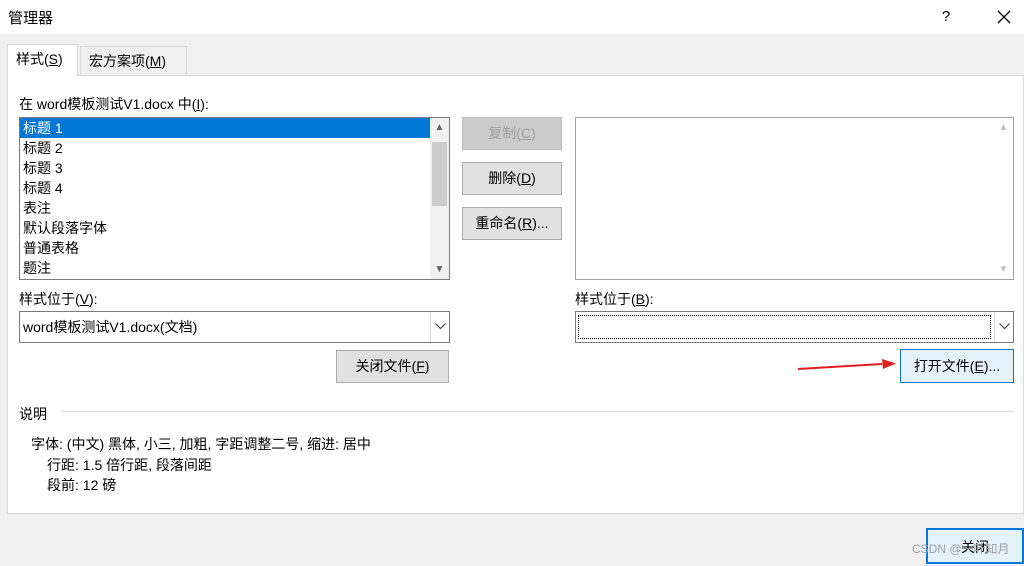 This screenshot has width=1024, height=566. Describe the element at coordinates (649, 299) in the screenshot. I see `right-location-suffix: ):` at that location.